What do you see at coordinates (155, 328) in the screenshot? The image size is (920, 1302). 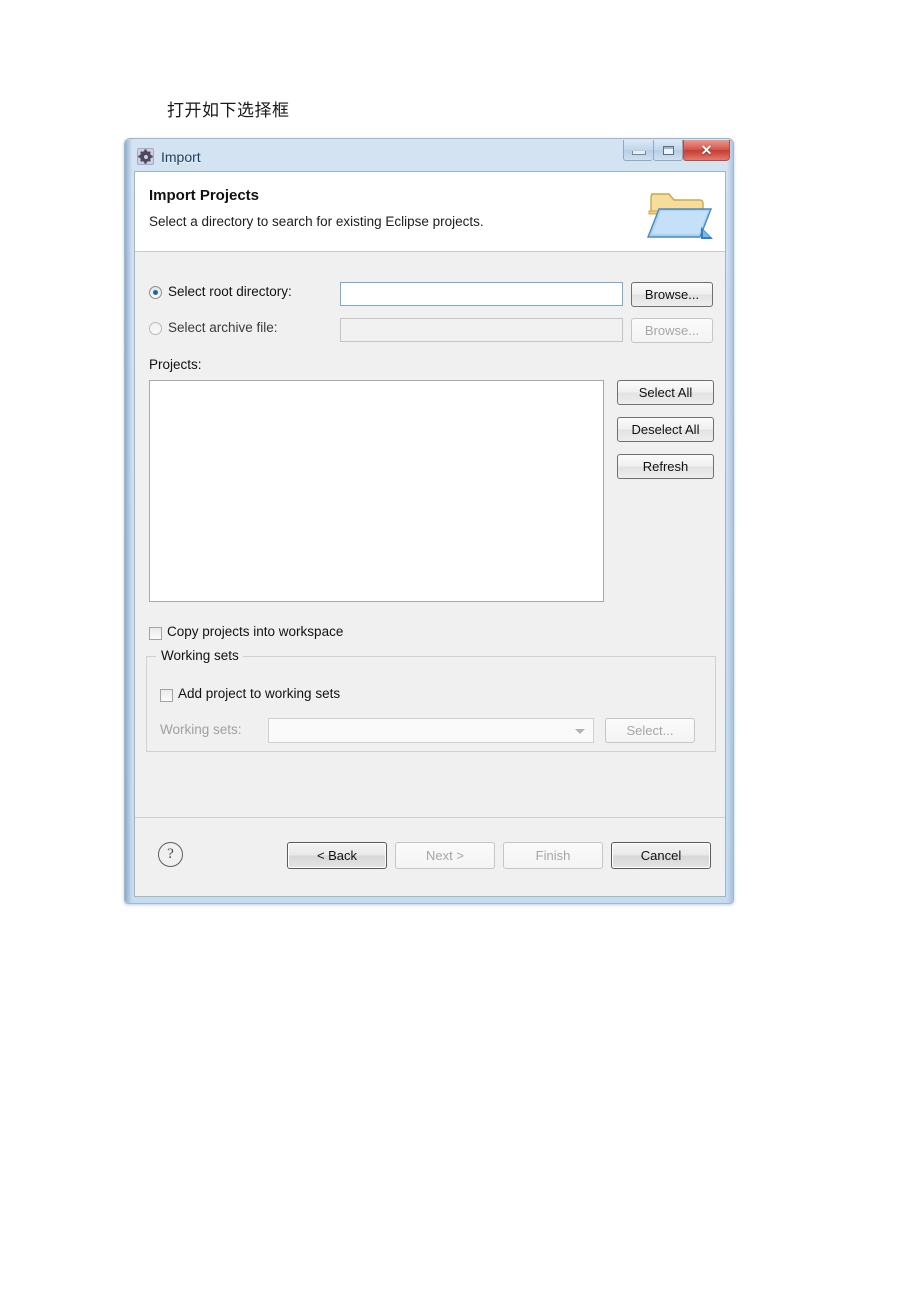 I see `radio-select-archive-file` at bounding box center [155, 328].